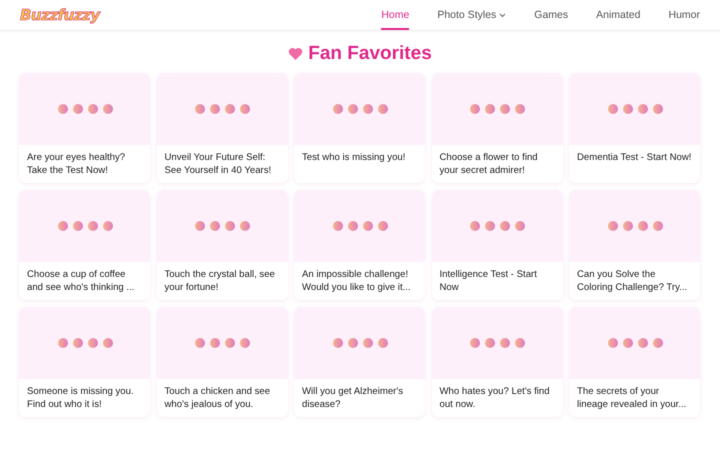 This screenshot has height=450, width=720. I want to click on card-title: Unveil Your Future Self: See Yourself in 40 Years!, so click(218, 164).